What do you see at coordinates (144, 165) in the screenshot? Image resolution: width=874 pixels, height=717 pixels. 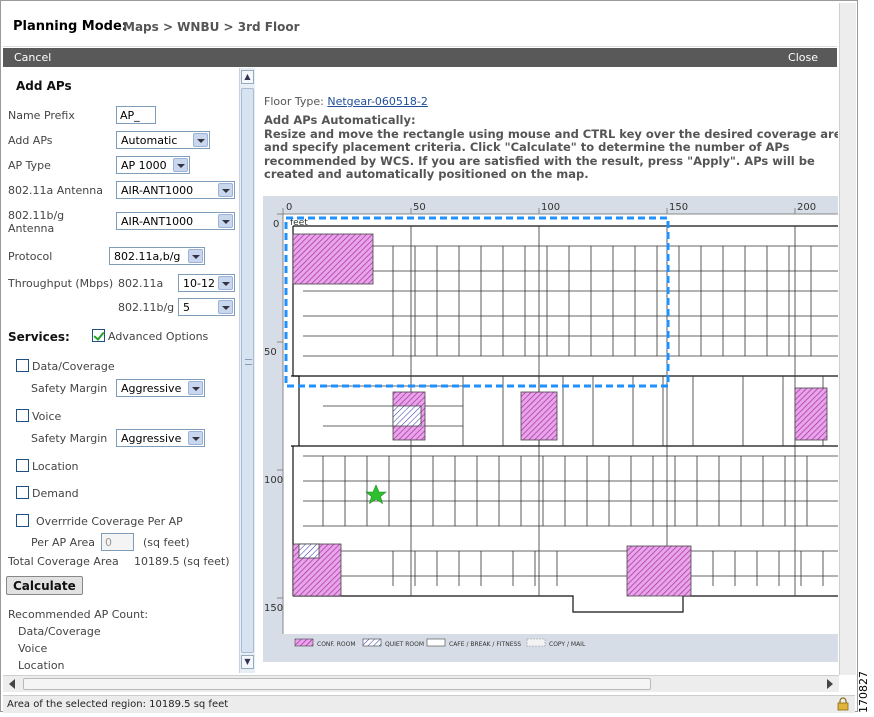 I see `ap-type-value: AP 1000` at bounding box center [144, 165].